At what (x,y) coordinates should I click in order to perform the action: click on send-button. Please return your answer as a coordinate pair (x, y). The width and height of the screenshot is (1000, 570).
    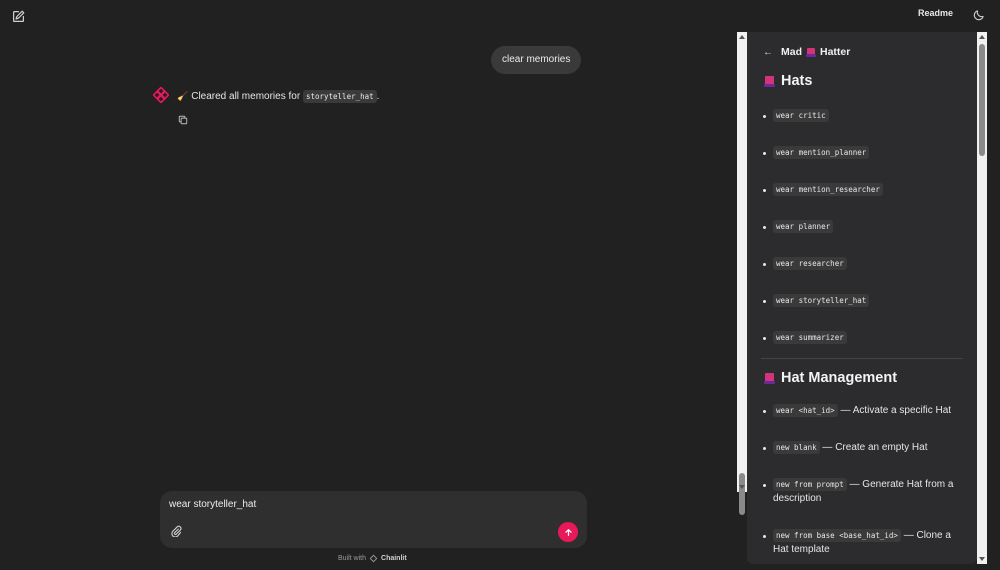
    Looking at the image, I should click on (568, 532).